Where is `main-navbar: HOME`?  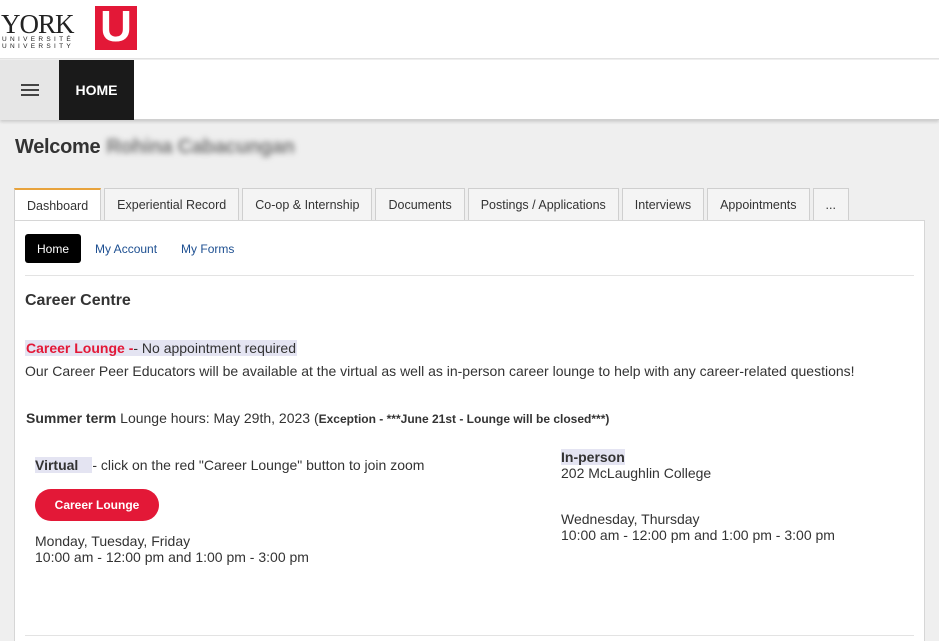
main-navbar: HOME is located at coordinates (469, 90).